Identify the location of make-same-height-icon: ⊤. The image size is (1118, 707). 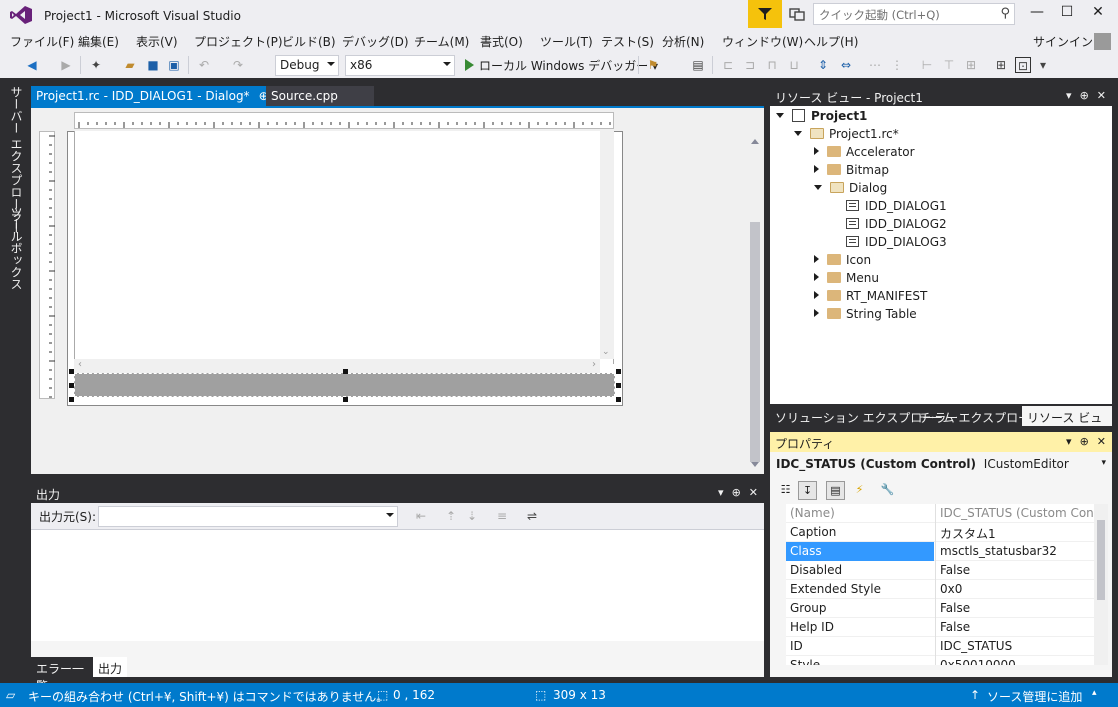
(949, 65).